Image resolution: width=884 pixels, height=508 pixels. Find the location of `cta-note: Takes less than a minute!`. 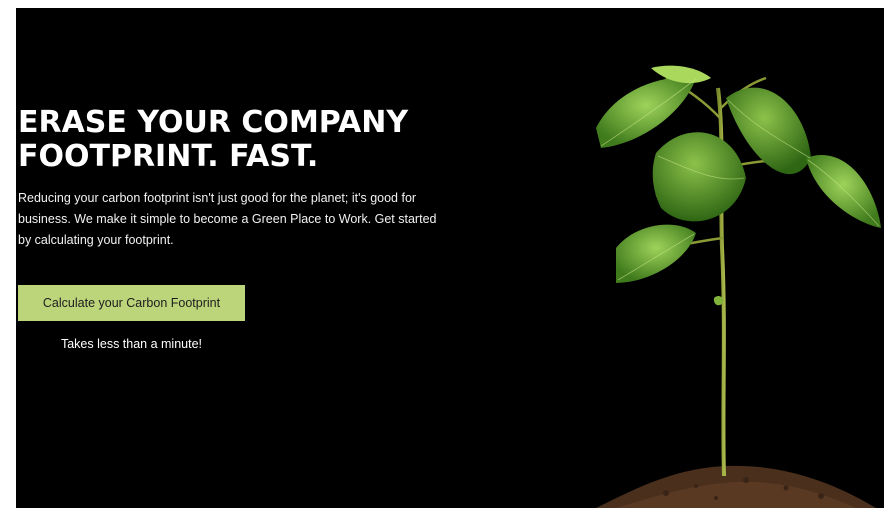

cta-note: Takes less than a minute! is located at coordinates (131, 344).